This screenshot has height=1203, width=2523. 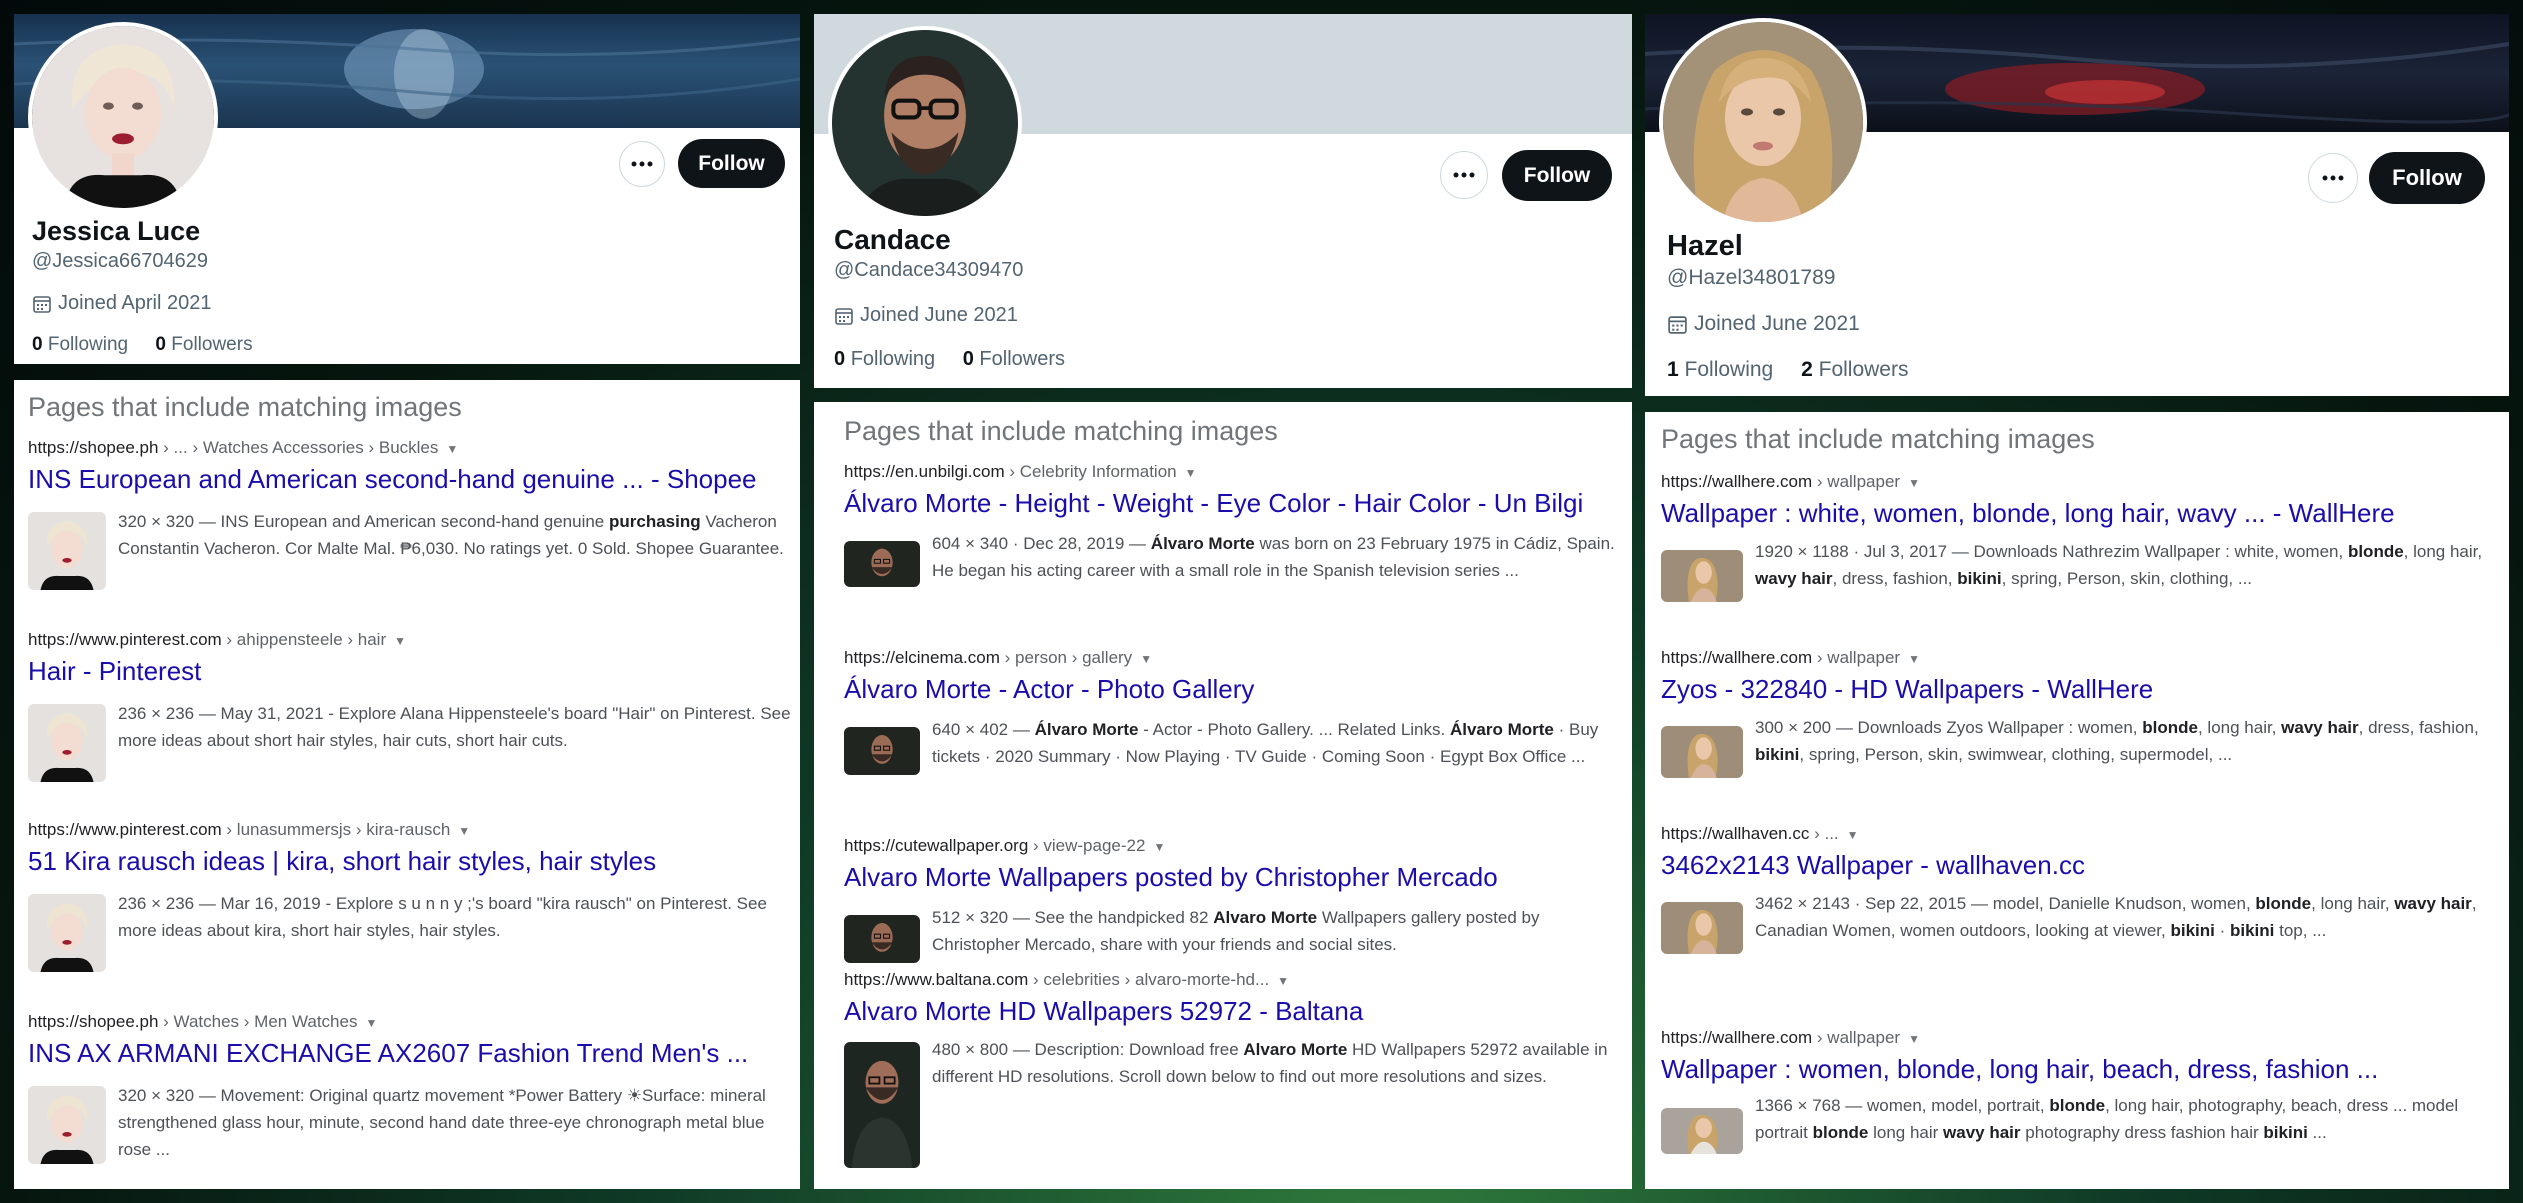 What do you see at coordinates (1751, 277) in the screenshot?
I see `profile-handle: @Hazel34801789` at bounding box center [1751, 277].